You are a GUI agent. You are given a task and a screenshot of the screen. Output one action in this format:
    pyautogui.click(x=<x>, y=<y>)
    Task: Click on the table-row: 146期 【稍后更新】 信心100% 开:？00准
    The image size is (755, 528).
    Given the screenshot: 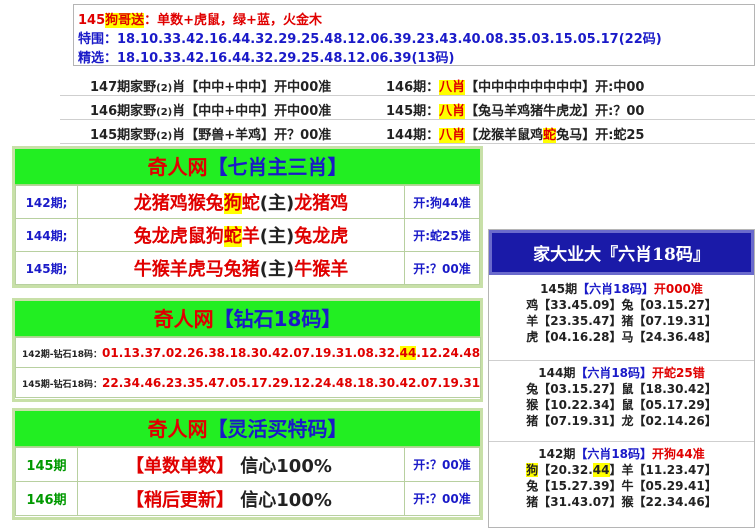 What is the action you would take?
    pyautogui.click(x=247, y=498)
    